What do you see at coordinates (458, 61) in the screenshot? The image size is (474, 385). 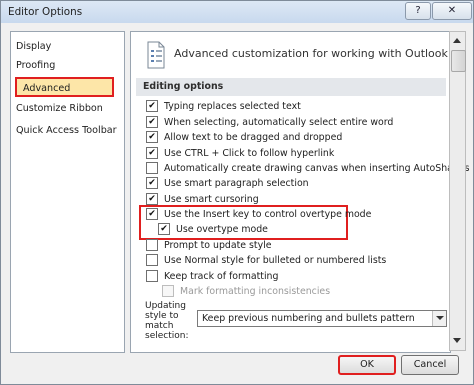 I see `scroll-thumb` at bounding box center [458, 61].